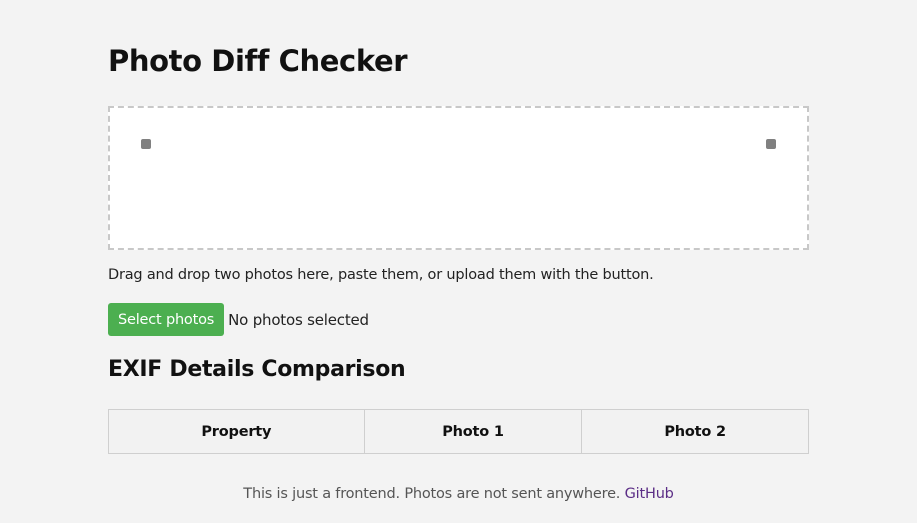  I want to click on table-header-row: Property Photo 1 Photo 2, so click(458, 431).